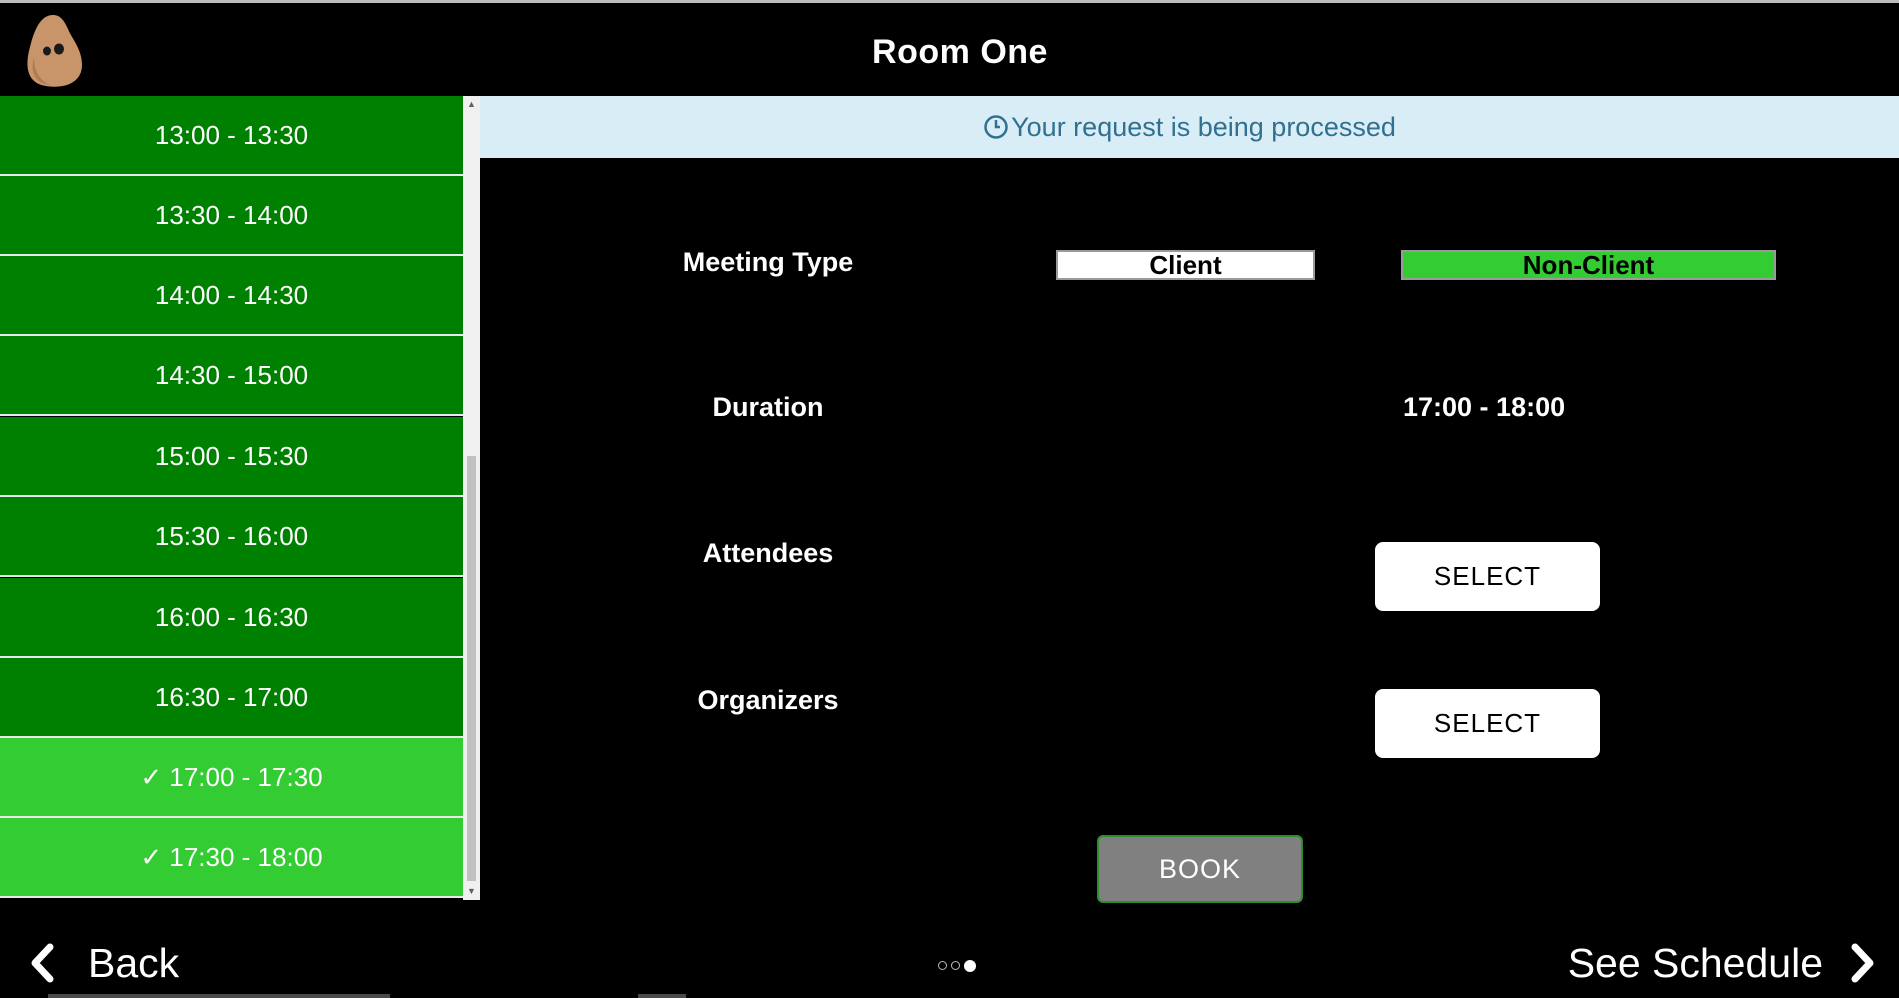  What do you see at coordinates (960, 52) in the screenshot?
I see `page-title: Room One` at bounding box center [960, 52].